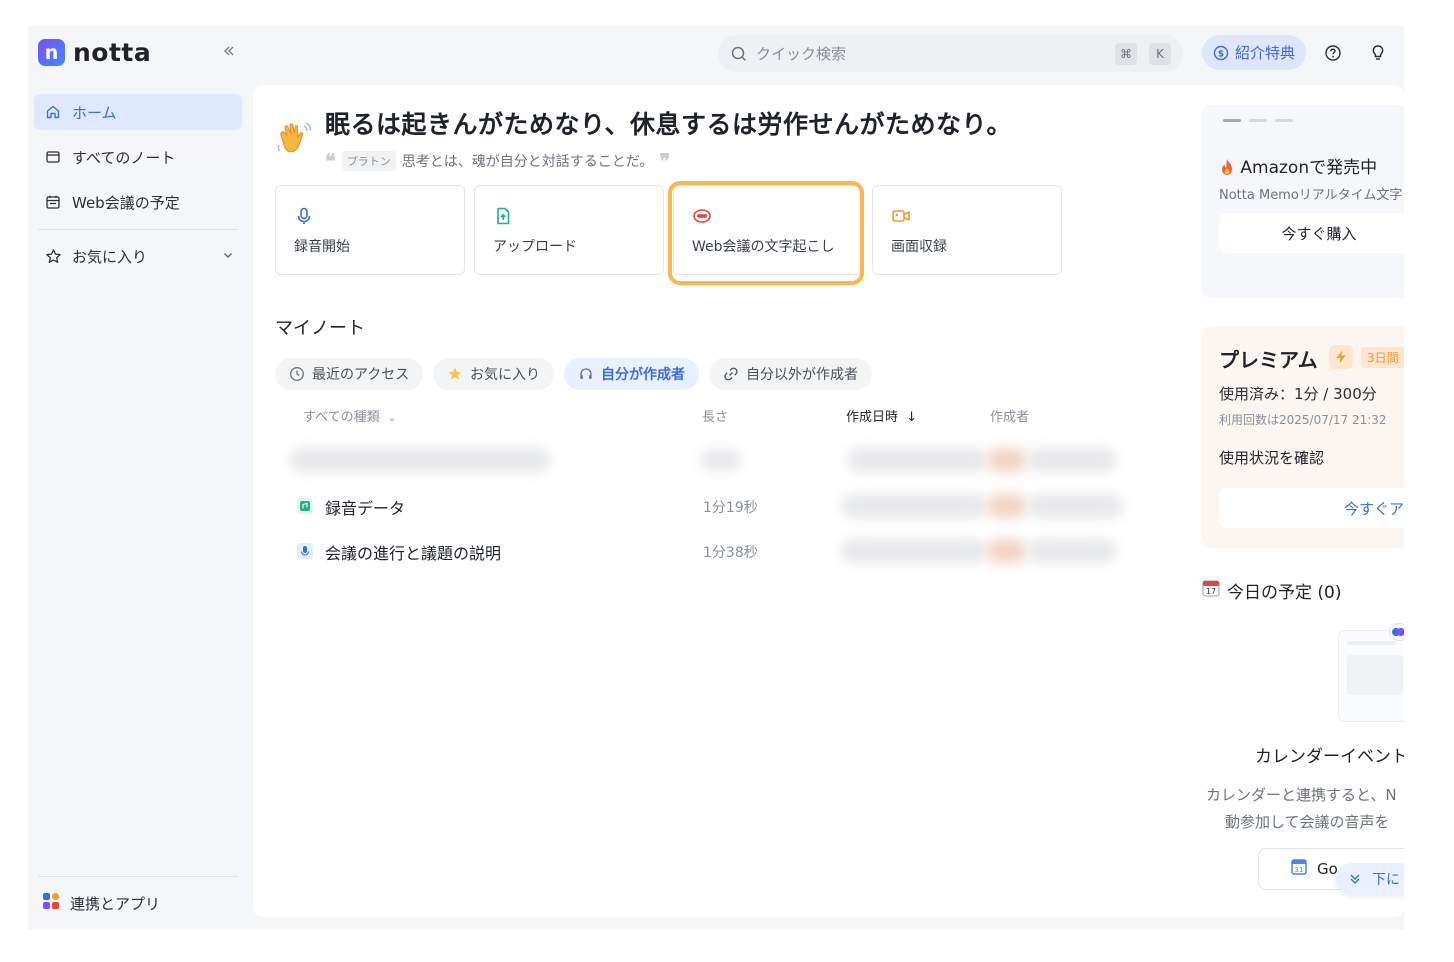 This screenshot has width=1454, height=962. Describe the element at coordinates (297, 374) in the screenshot. I see `clock-icon` at that location.